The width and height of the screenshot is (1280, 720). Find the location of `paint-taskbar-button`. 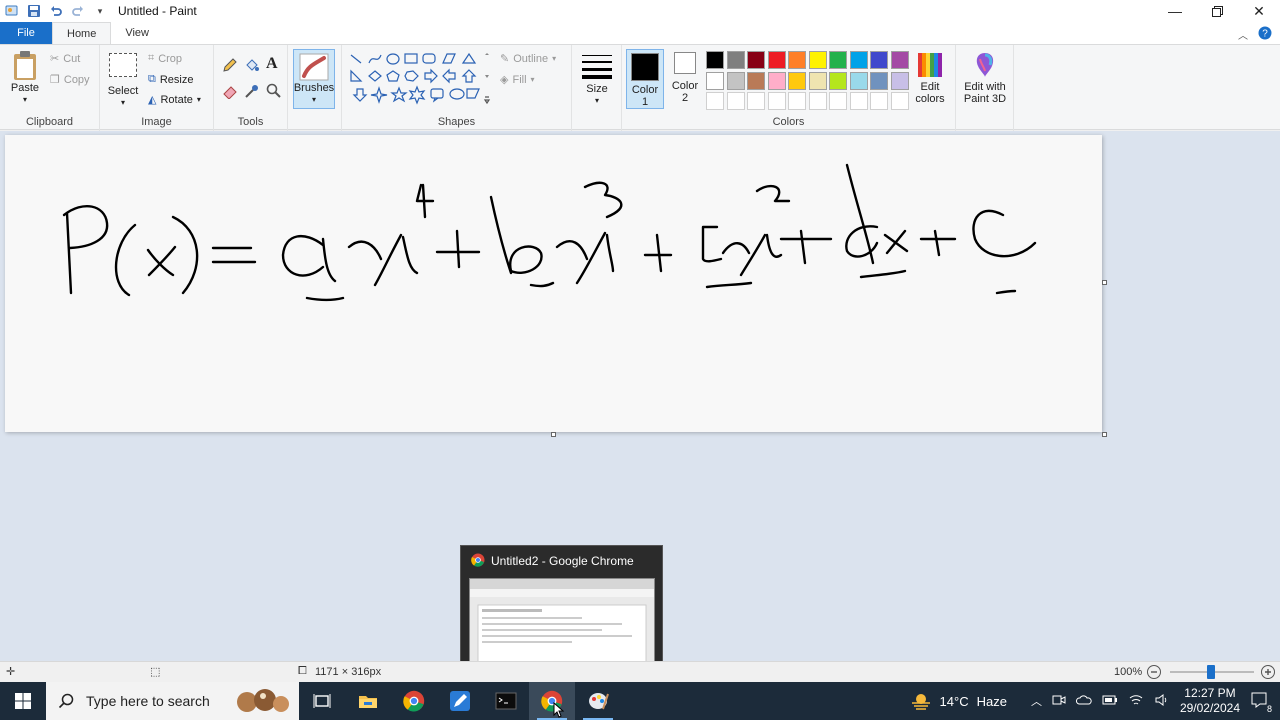

paint-taskbar-button is located at coordinates (598, 701).